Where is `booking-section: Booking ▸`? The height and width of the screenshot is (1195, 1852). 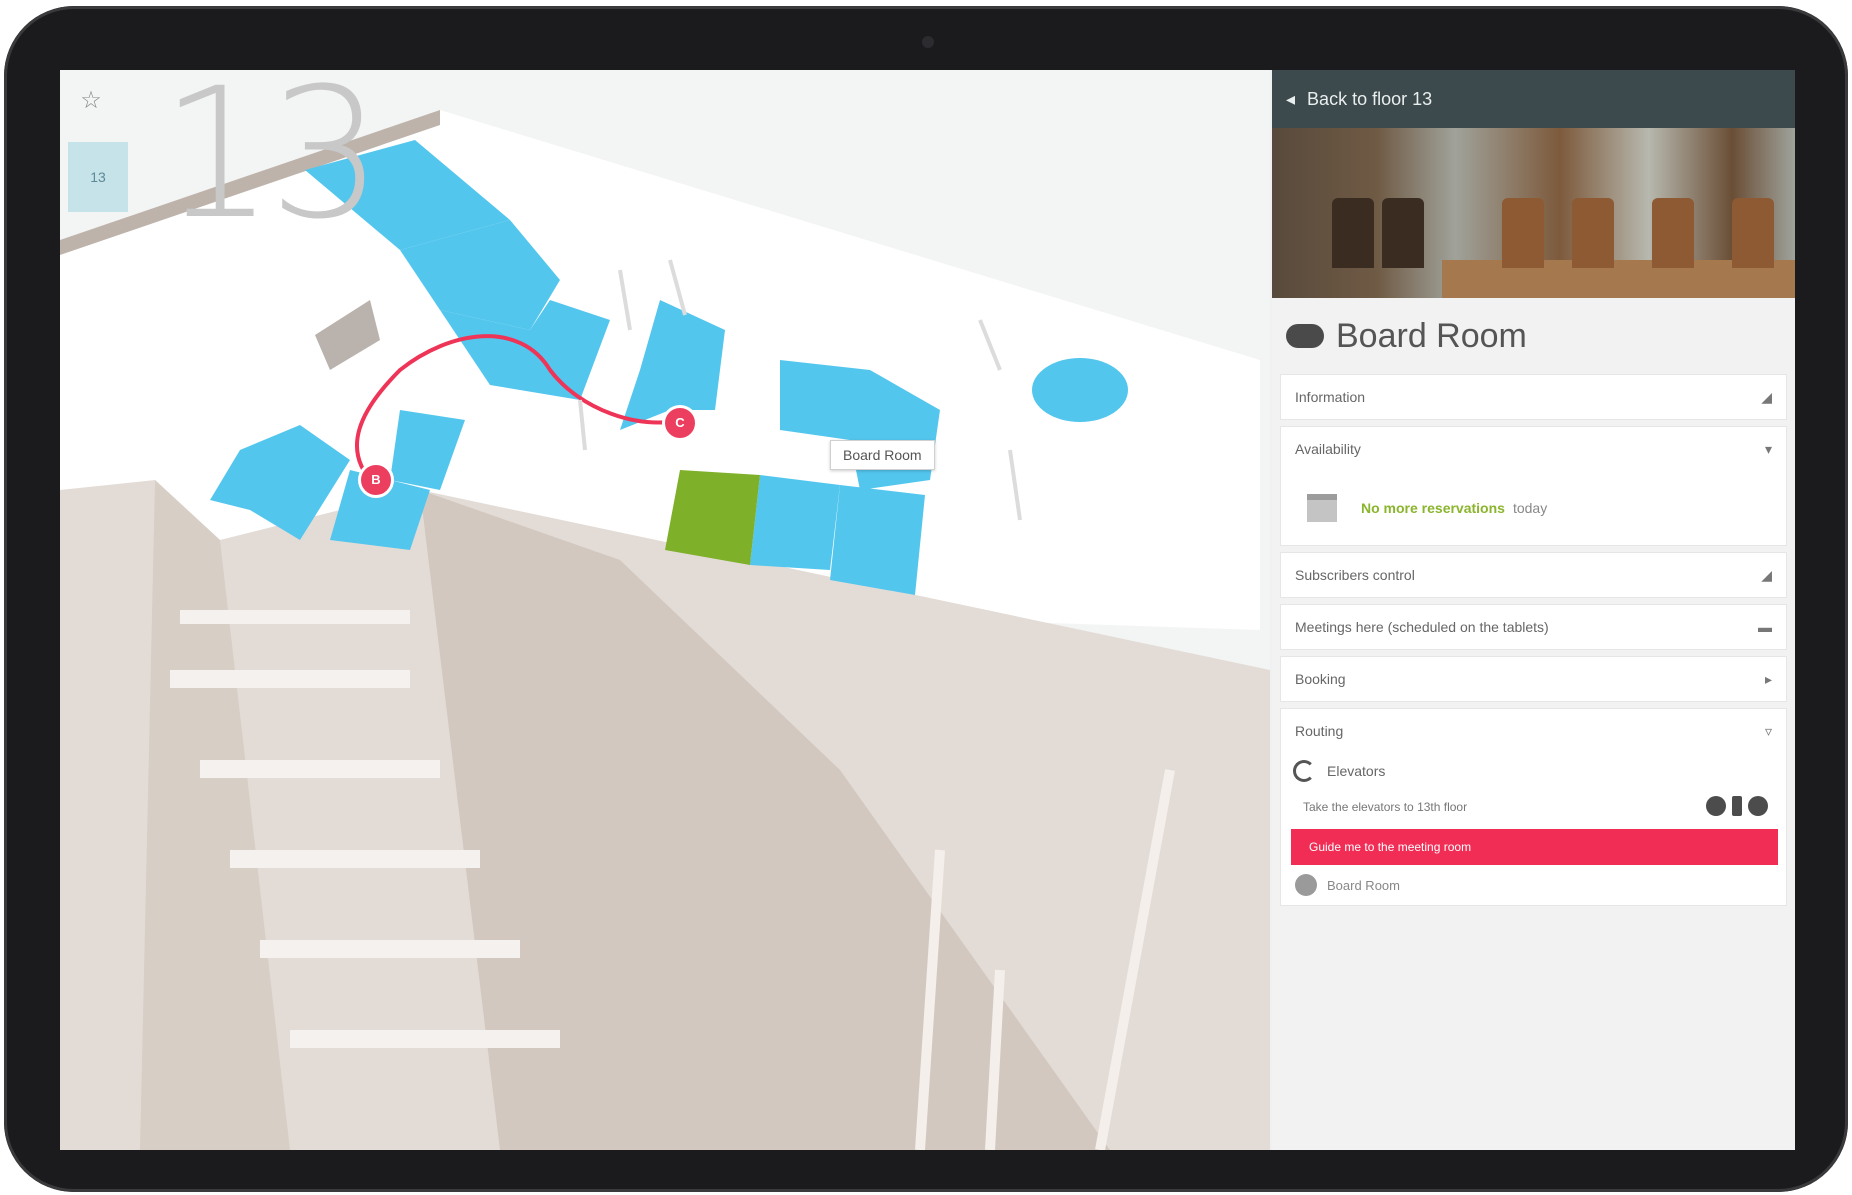 booking-section: Booking ▸ is located at coordinates (1533, 679).